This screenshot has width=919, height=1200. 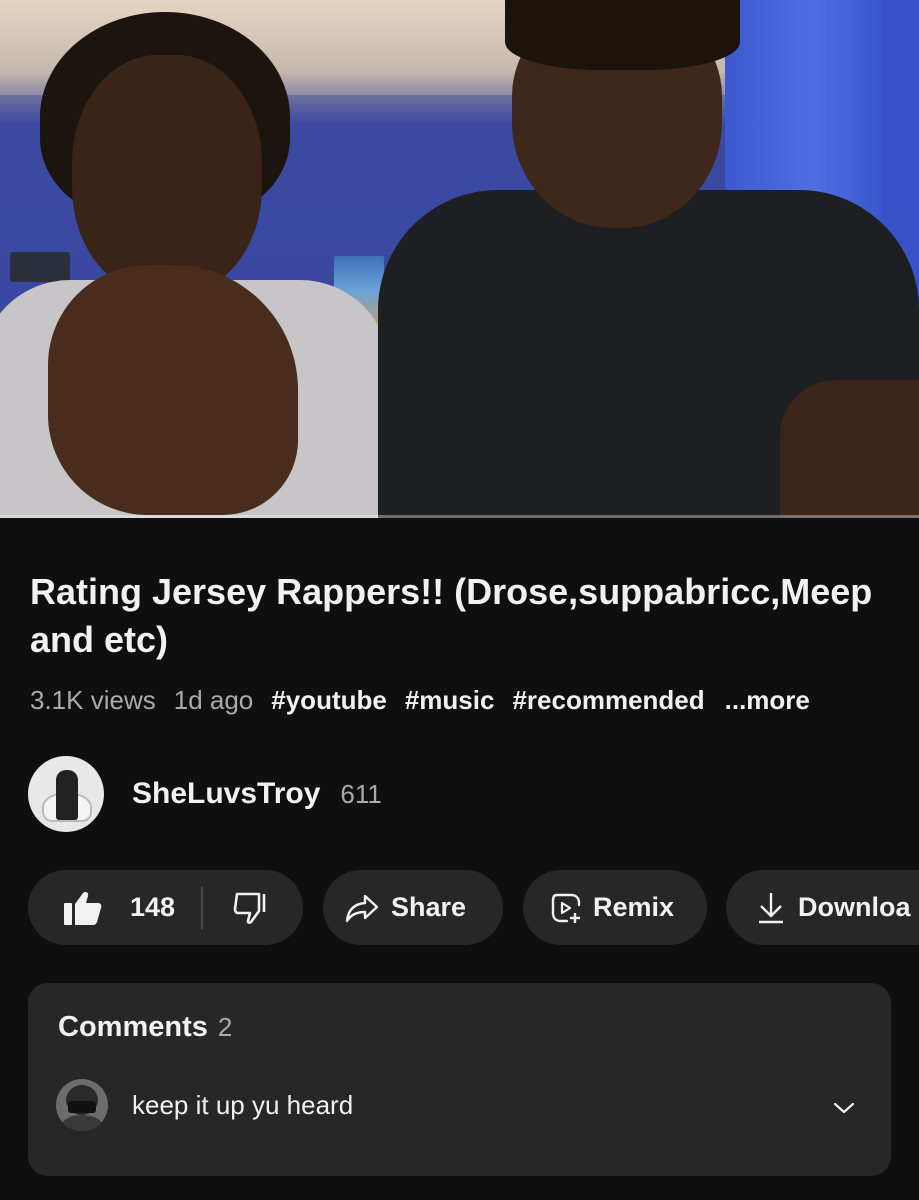 I want to click on channel-avatar, so click(x=66, y=794).